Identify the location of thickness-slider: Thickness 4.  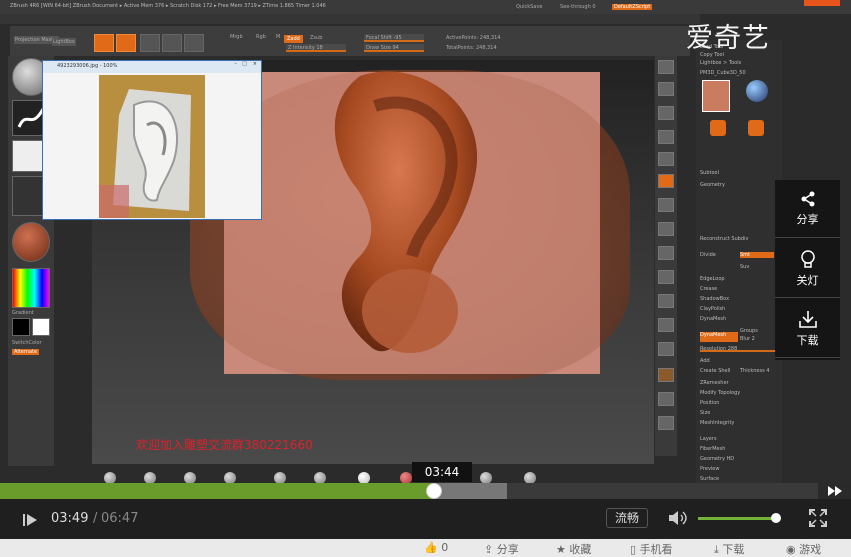
(755, 371).